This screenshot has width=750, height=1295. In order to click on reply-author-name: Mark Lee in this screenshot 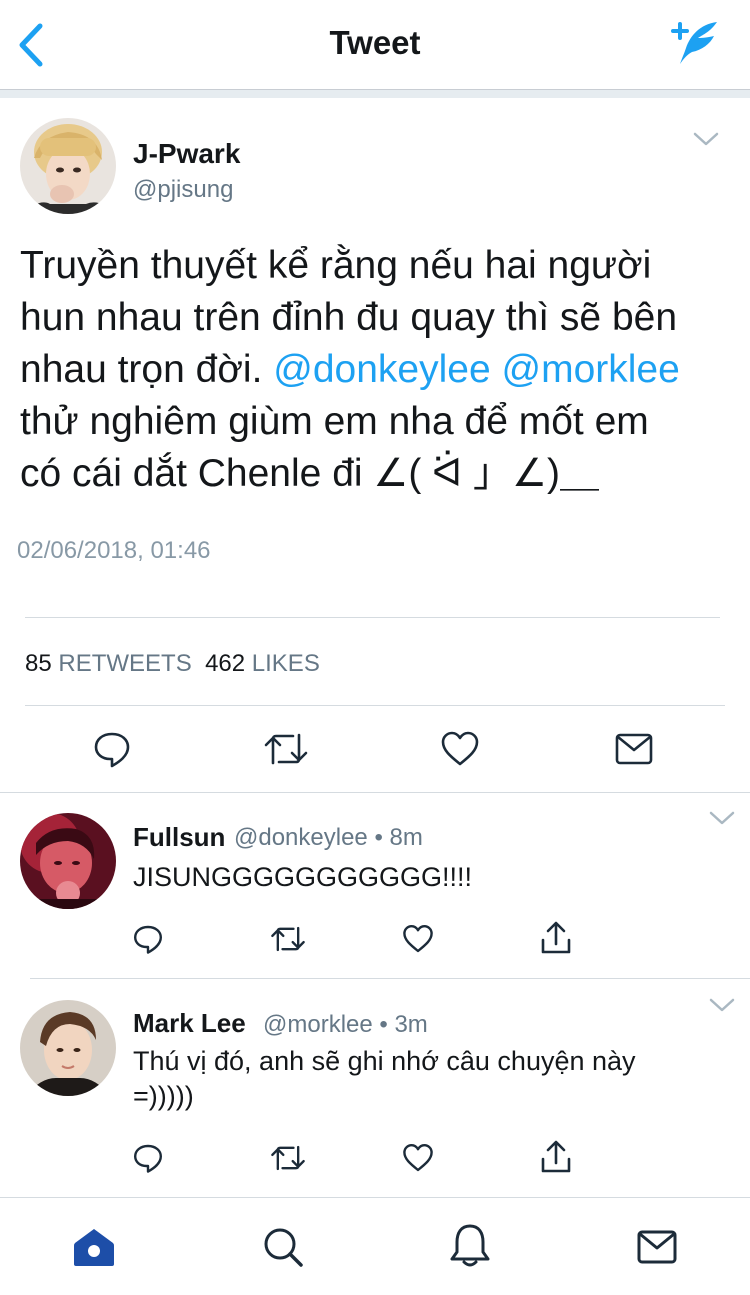, I will do `click(189, 1023)`.